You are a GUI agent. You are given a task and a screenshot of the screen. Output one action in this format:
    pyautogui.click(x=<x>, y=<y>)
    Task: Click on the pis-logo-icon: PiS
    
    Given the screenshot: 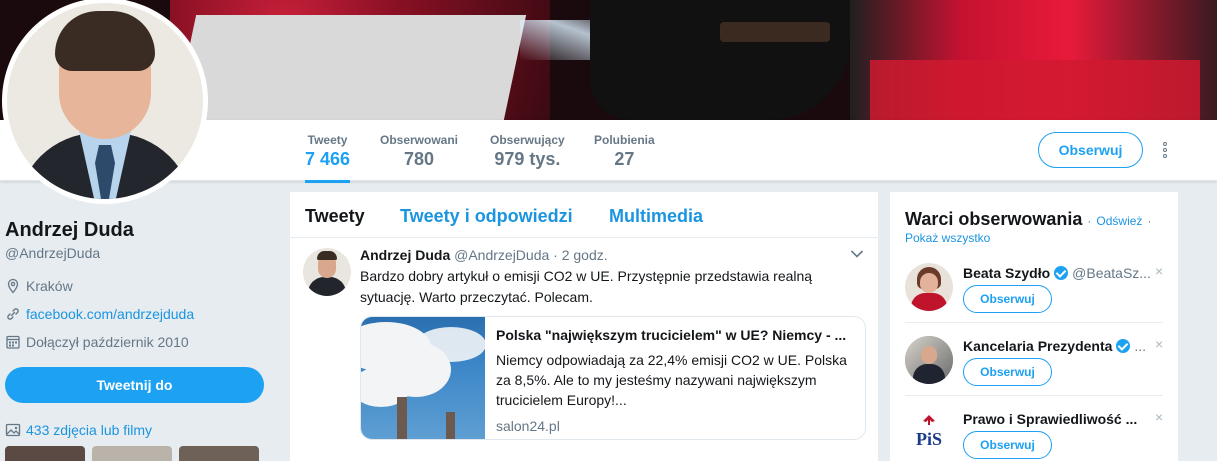 What is the action you would take?
    pyautogui.click(x=929, y=432)
    